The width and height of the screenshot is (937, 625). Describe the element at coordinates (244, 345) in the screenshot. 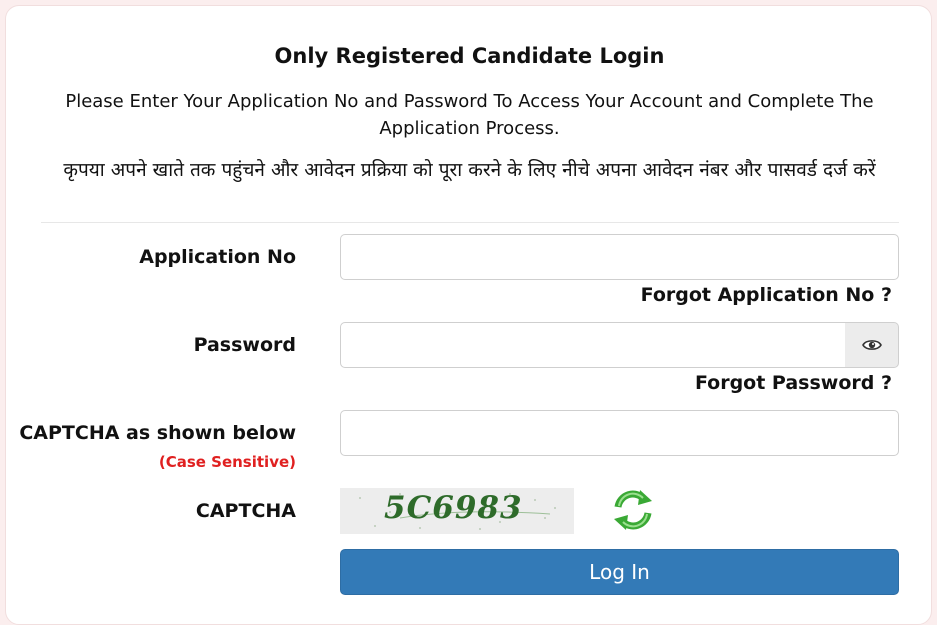

I see `password-label: Password` at that location.